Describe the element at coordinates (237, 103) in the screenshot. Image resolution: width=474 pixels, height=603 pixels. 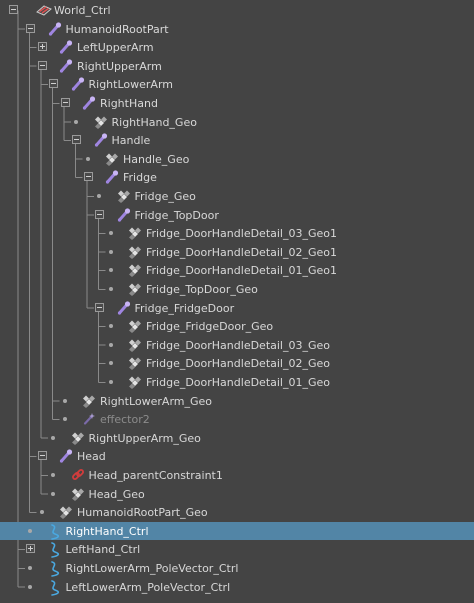
I see `outliner-row: RightHand` at that location.